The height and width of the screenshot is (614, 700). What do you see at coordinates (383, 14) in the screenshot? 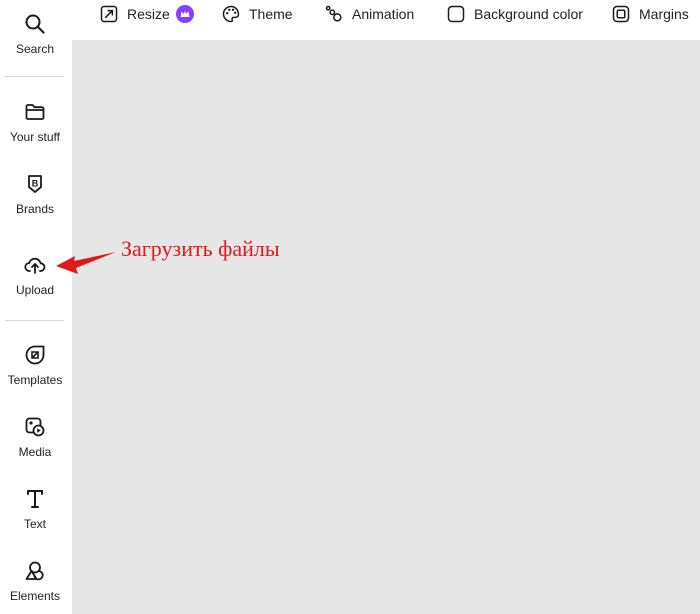
I see `animation-label: Animation` at bounding box center [383, 14].